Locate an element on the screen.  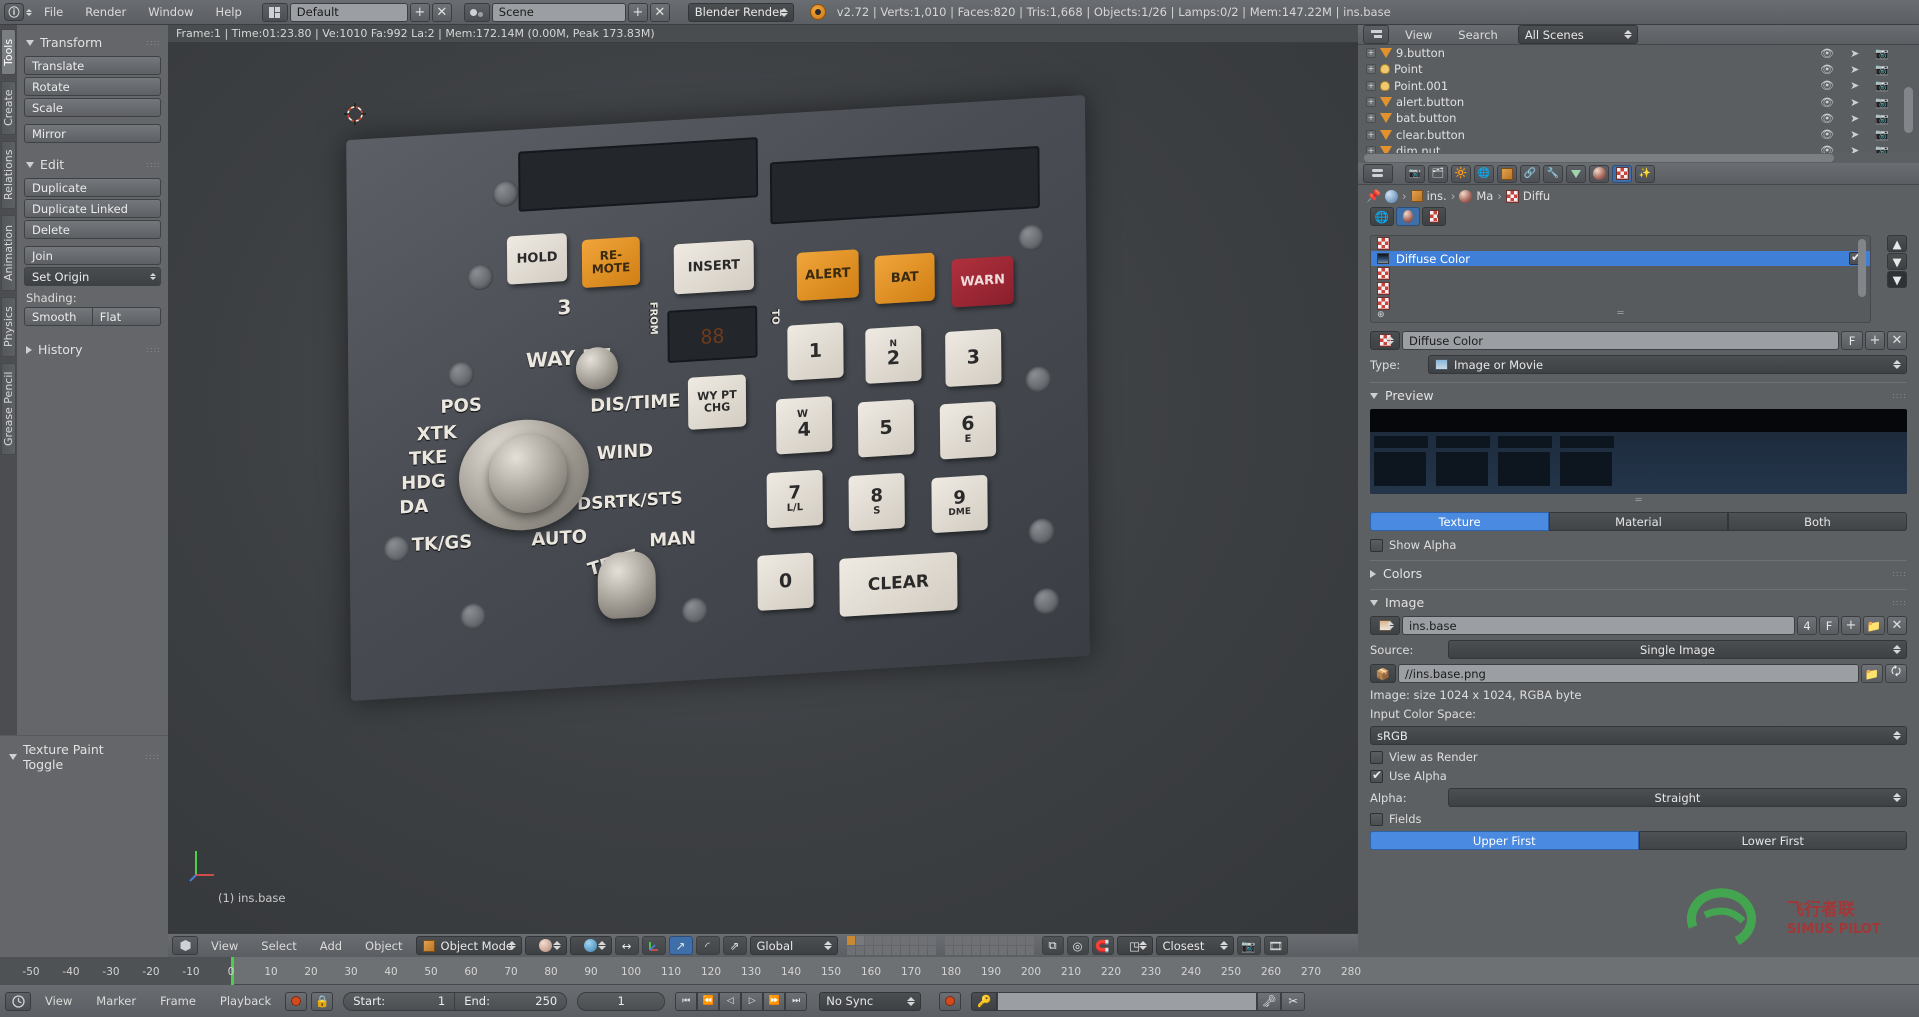
world-texture-icon: 🌐 is located at coordinates (1382, 216).